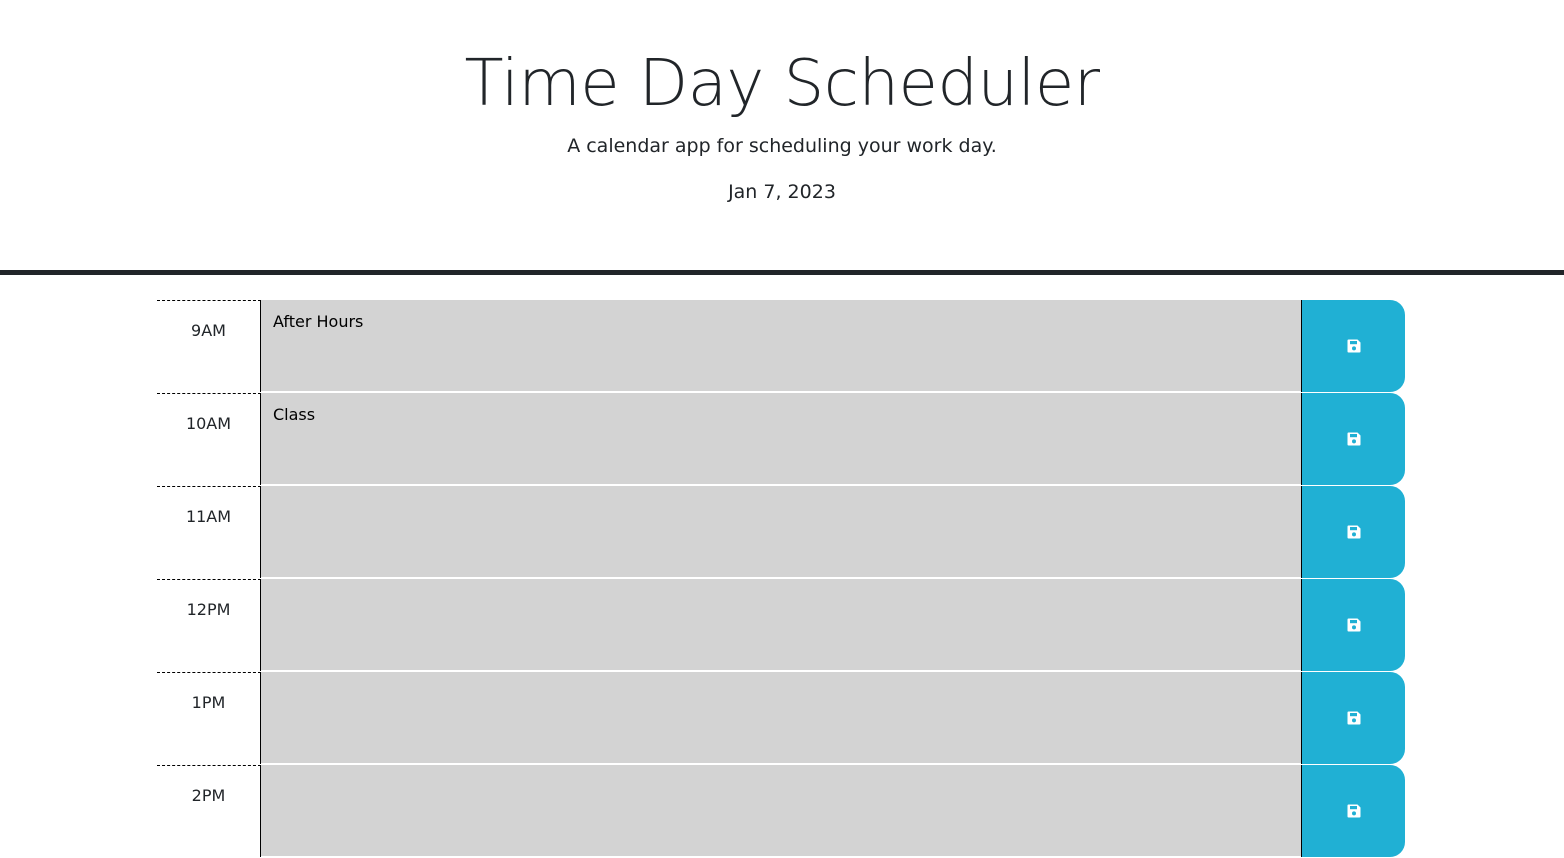  I want to click on time-block: 11AM, so click(781, 532).